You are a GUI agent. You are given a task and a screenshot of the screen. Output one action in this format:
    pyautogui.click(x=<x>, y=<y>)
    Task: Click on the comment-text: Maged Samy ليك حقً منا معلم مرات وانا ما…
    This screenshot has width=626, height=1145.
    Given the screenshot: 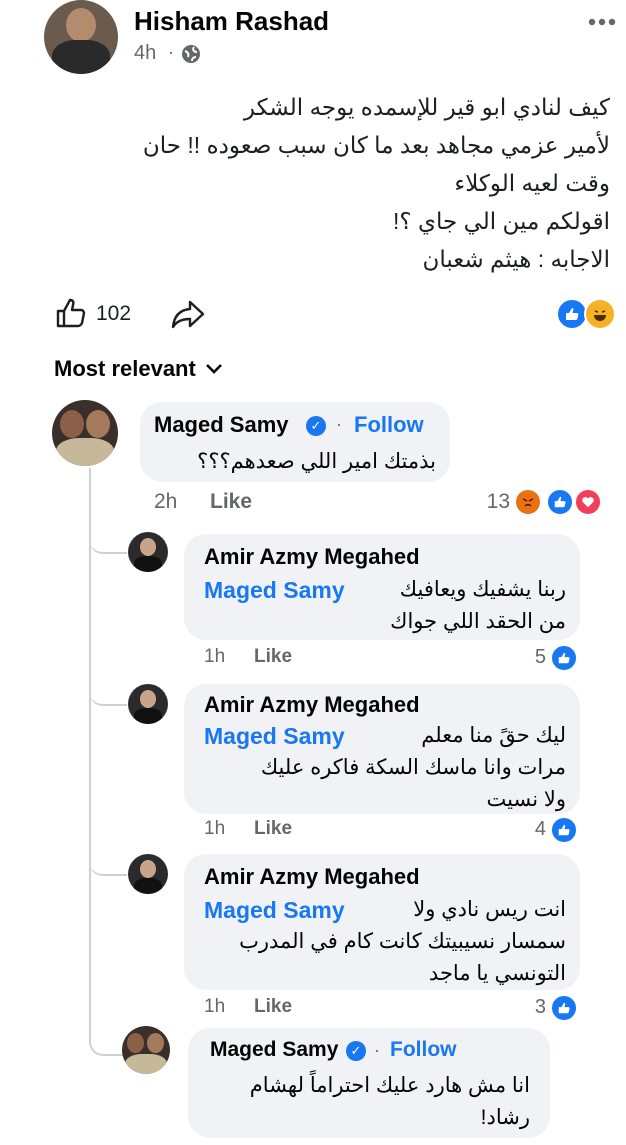 What is the action you would take?
    pyautogui.click(x=391, y=768)
    